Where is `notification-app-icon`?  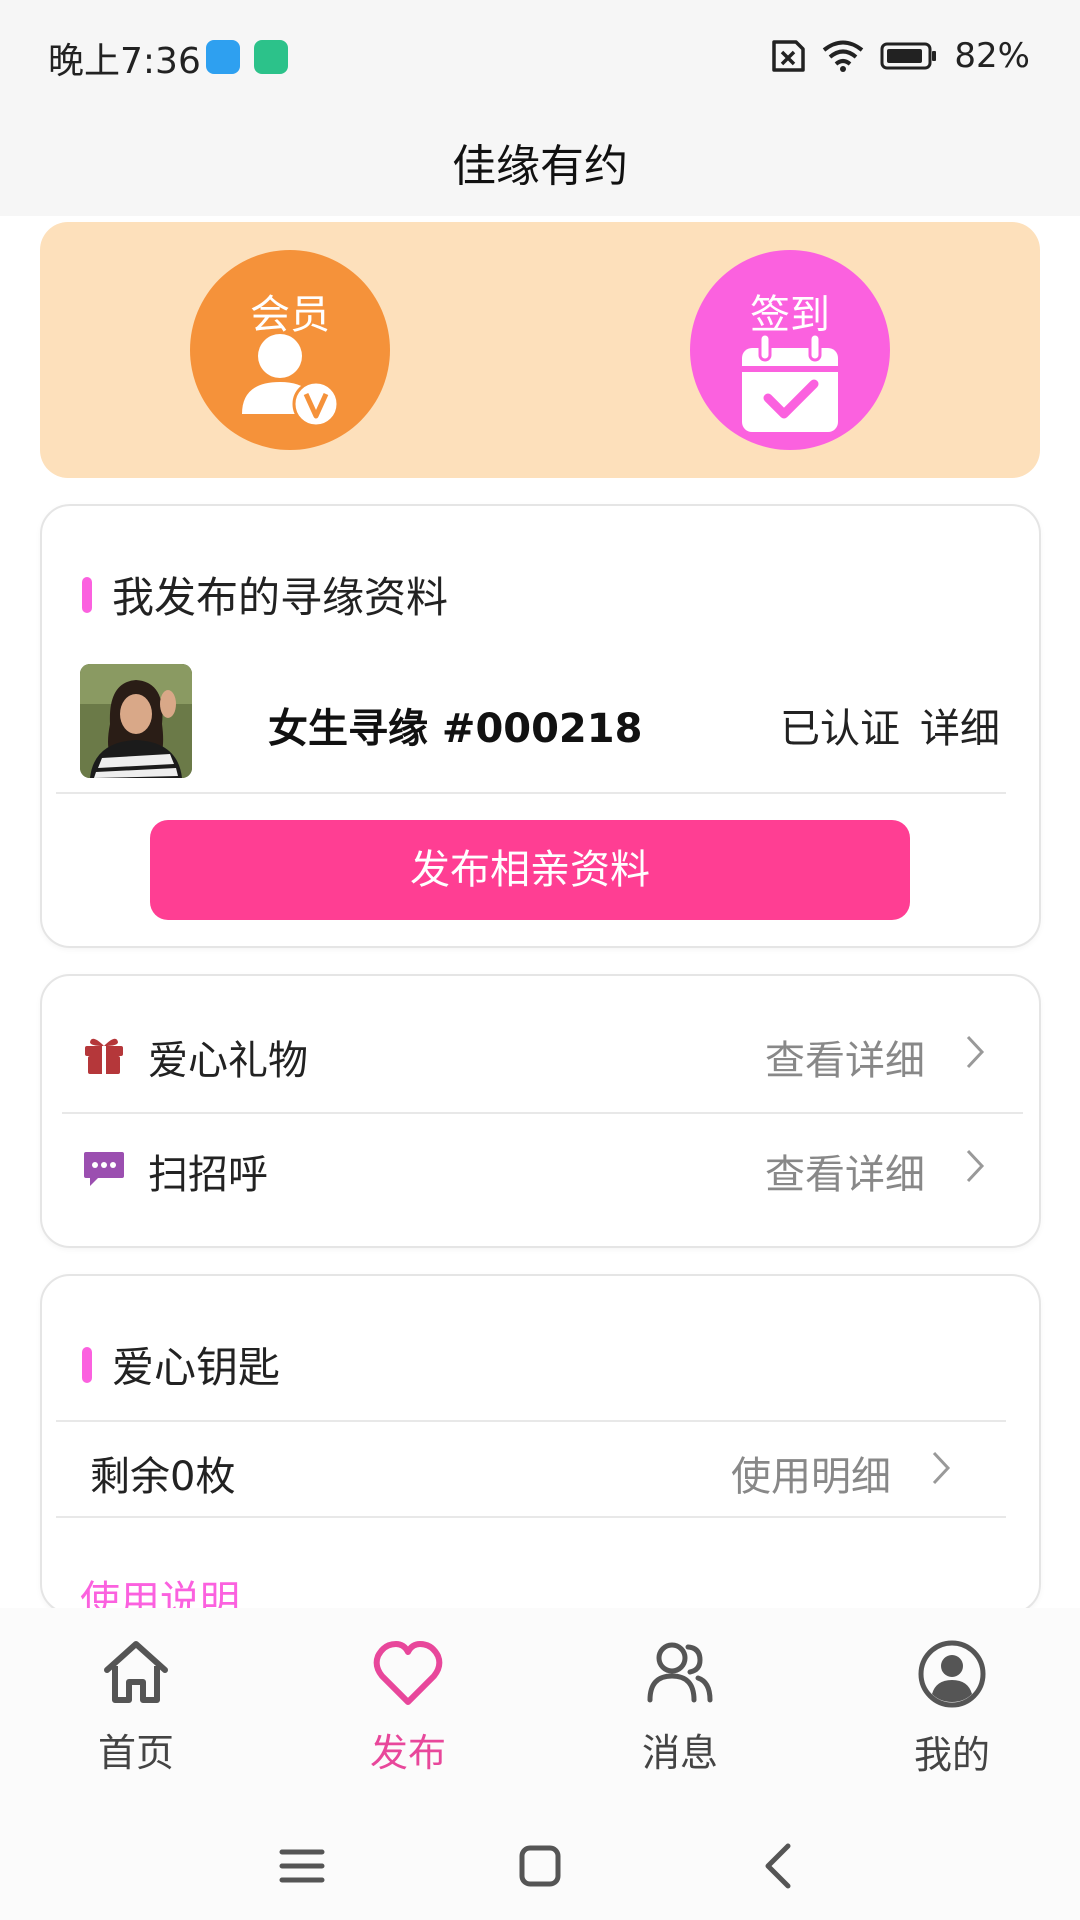
notification-app-icon is located at coordinates (223, 57).